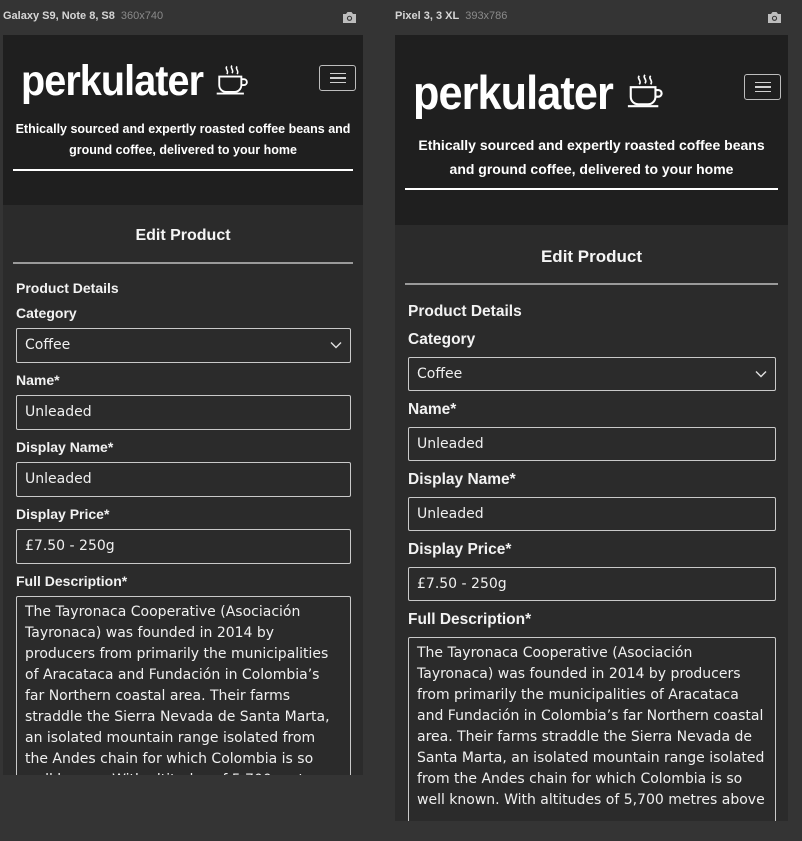 Image resolution: width=802 pixels, height=841 pixels. I want to click on device-size: 360x740, so click(142, 16).